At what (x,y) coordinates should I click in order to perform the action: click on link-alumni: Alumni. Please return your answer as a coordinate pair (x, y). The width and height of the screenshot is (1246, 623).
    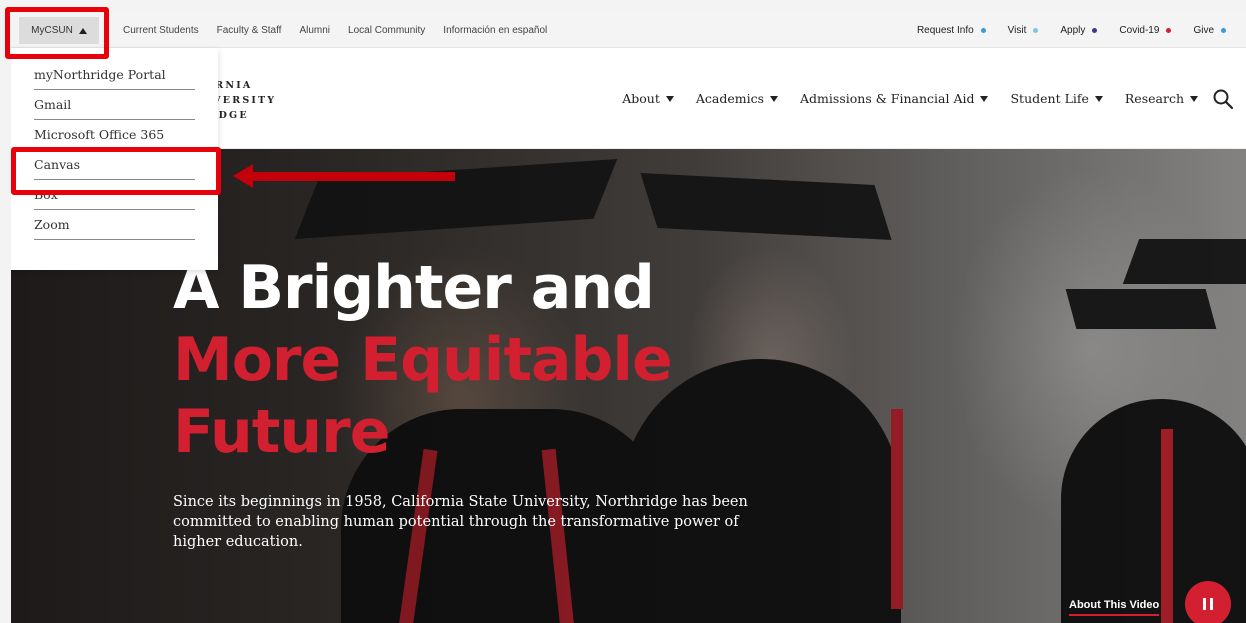
    Looking at the image, I should click on (314, 30).